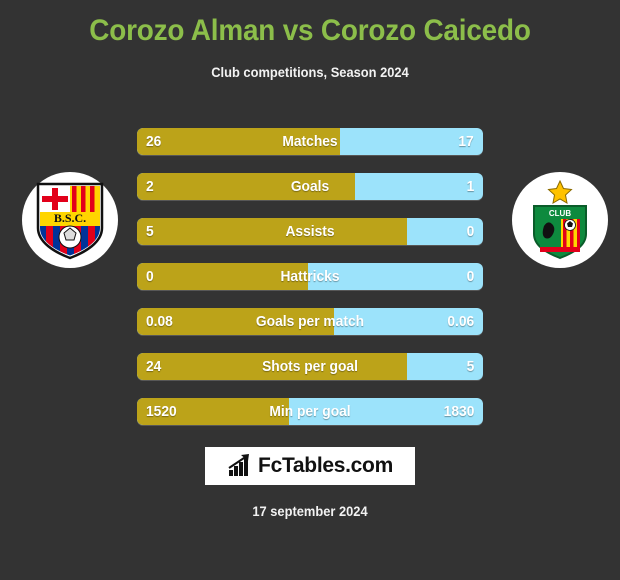 The width and height of the screenshot is (620, 580). What do you see at coordinates (310, 30) in the screenshot?
I see `page-title: Corozo Alman vs Corozo Caicedo` at bounding box center [310, 30].